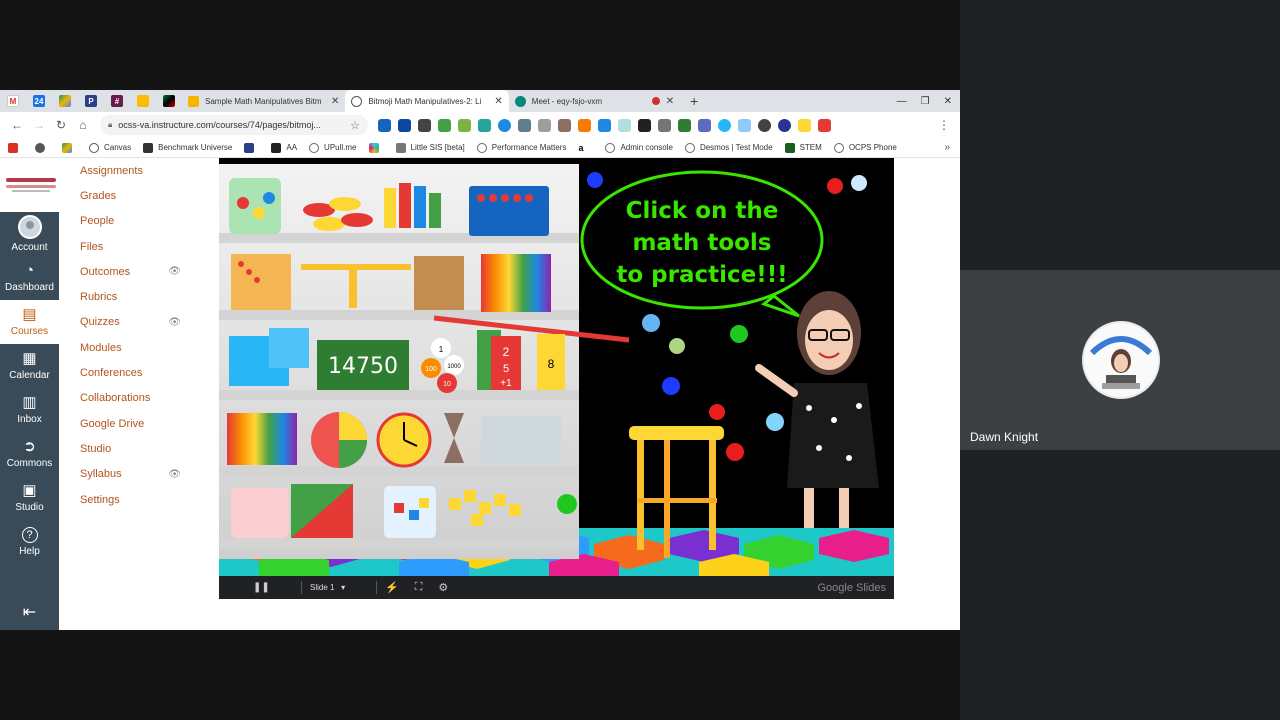 The image size is (1280, 720). I want to click on bookmark-web, so click(42, 147).